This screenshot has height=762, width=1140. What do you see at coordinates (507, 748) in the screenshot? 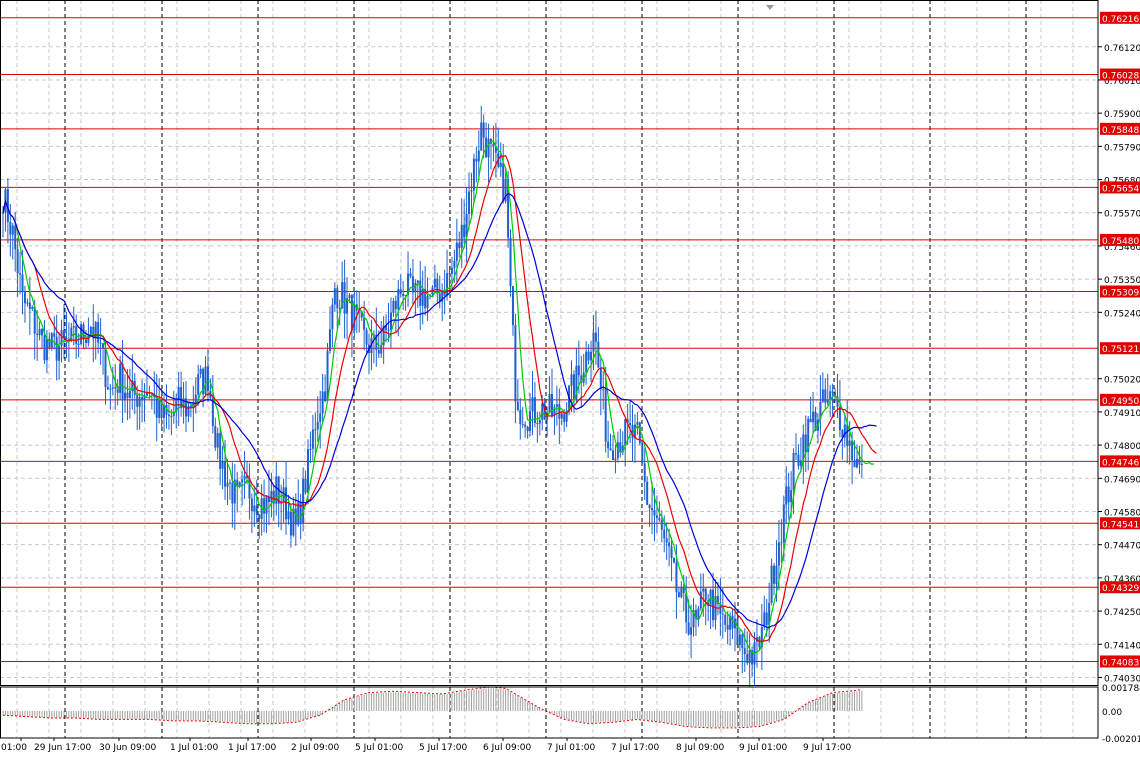
I see `x-tick-label: 6 Jul 09:00` at bounding box center [507, 748].